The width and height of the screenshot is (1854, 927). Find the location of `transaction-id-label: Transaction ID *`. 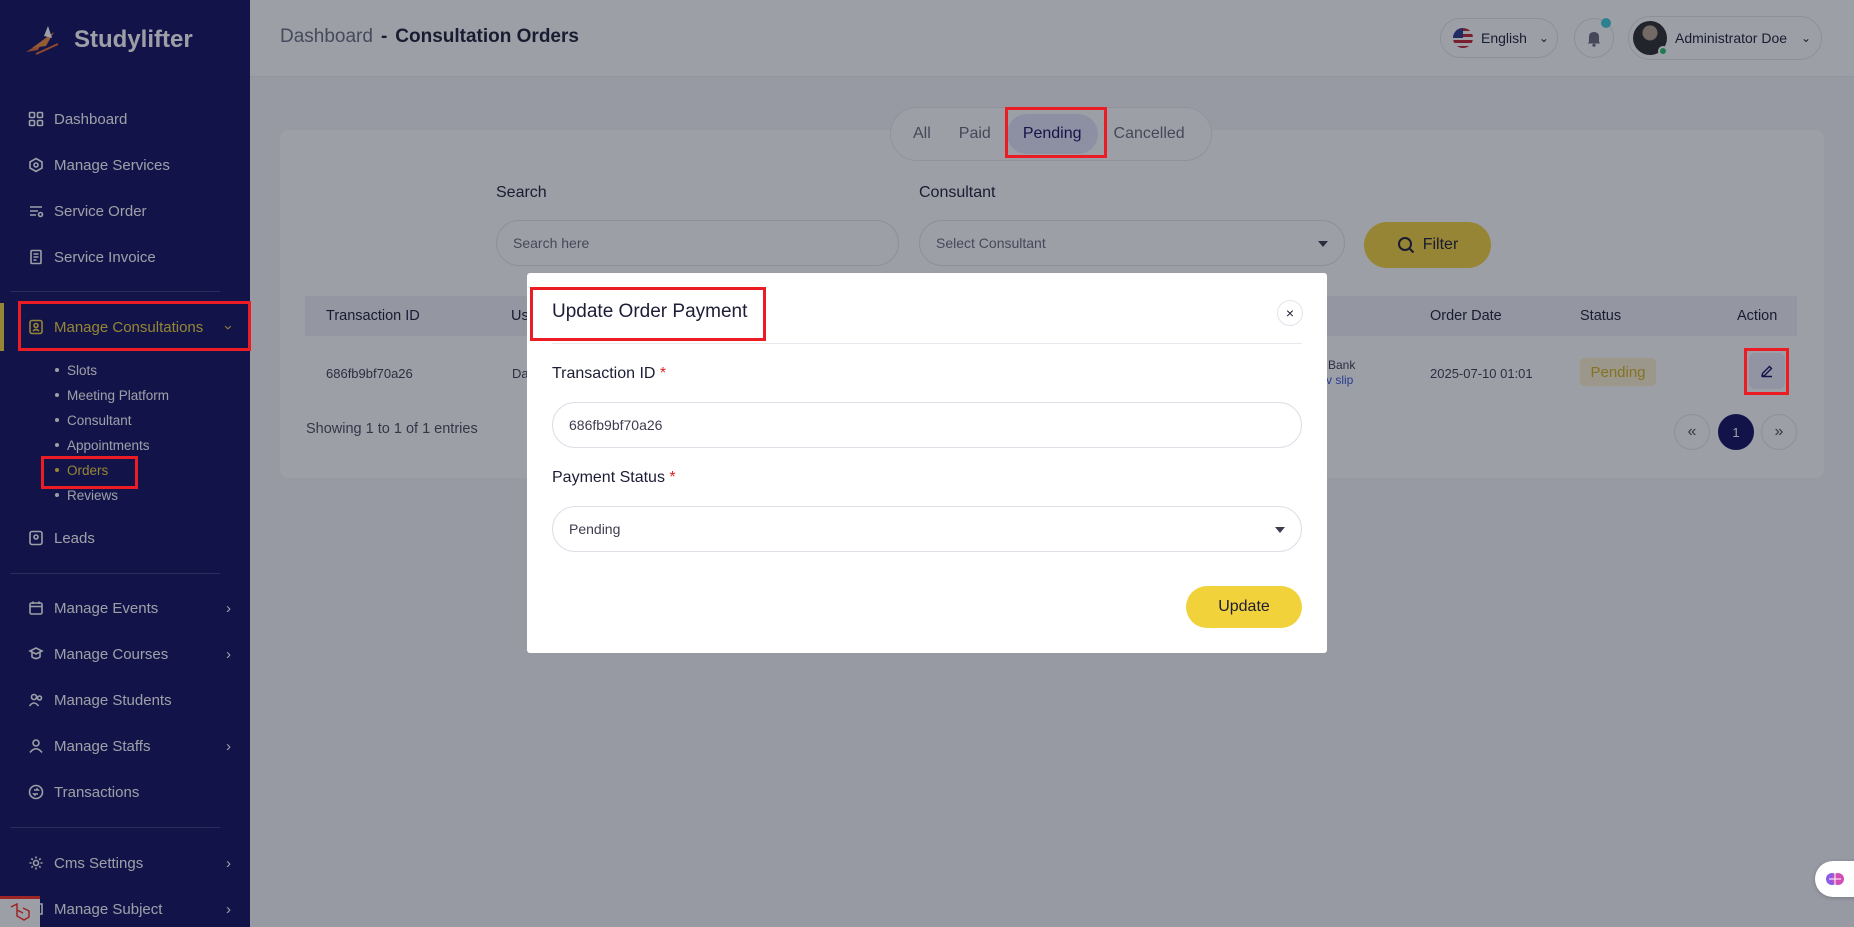

transaction-id-label: Transaction ID * is located at coordinates (609, 374).